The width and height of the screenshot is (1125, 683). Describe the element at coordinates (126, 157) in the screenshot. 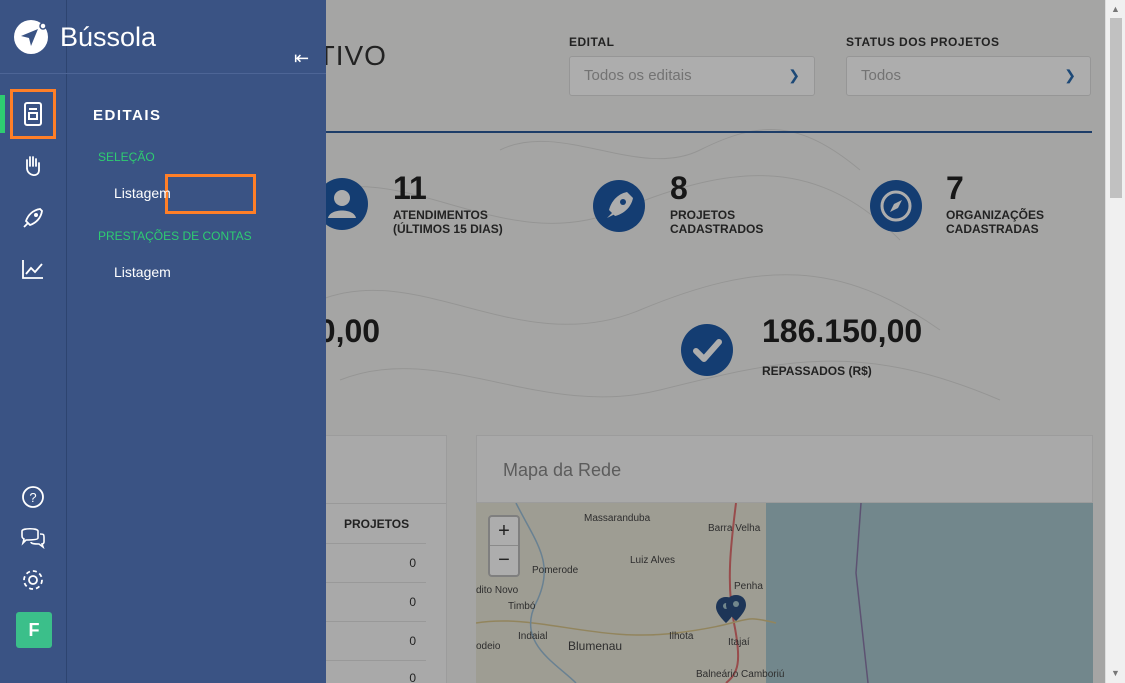

I see `section-title-selecao: SELEÇÃO` at that location.